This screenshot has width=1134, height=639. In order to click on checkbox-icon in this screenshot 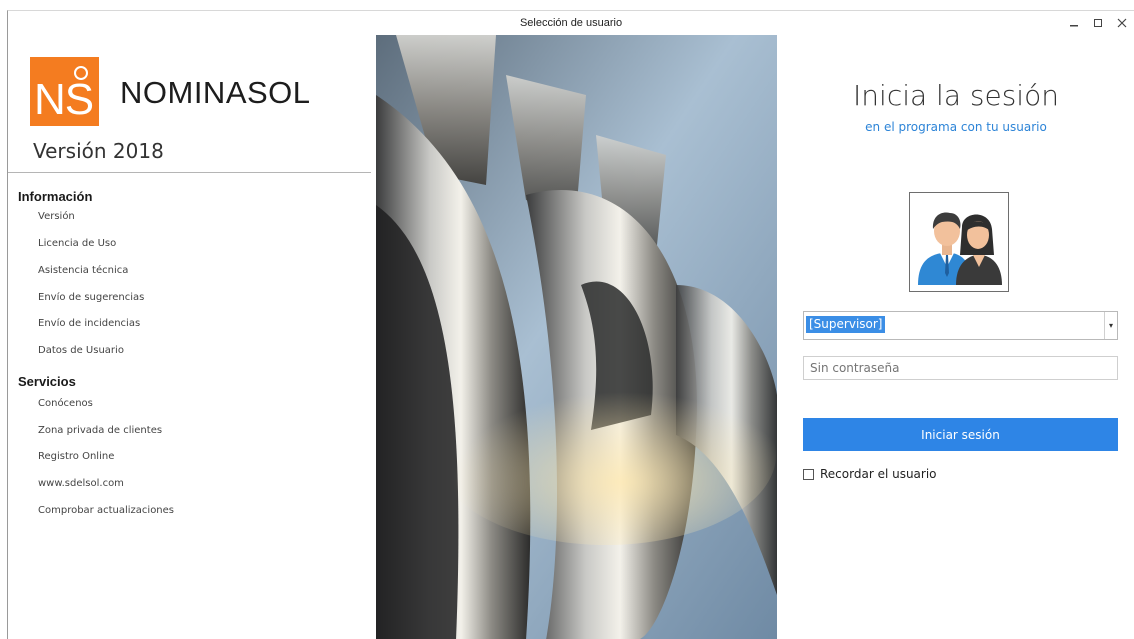, I will do `click(808, 474)`.